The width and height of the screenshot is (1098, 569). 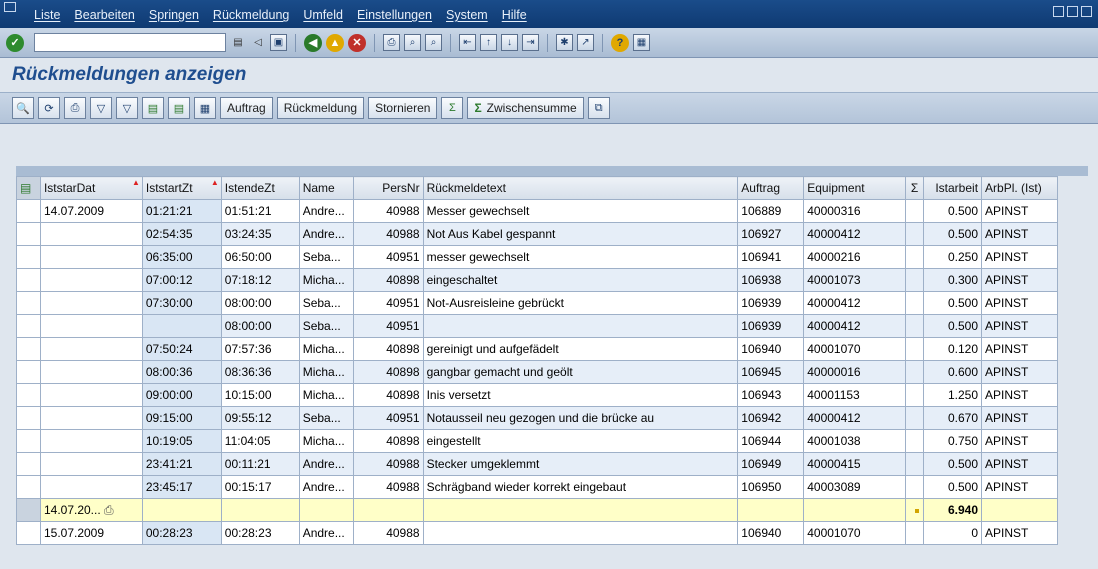 What do you see at coordinates (855, 211) in the screenshot?
I see `cell-equipment: 40000316` at bounding box center [855, 211].